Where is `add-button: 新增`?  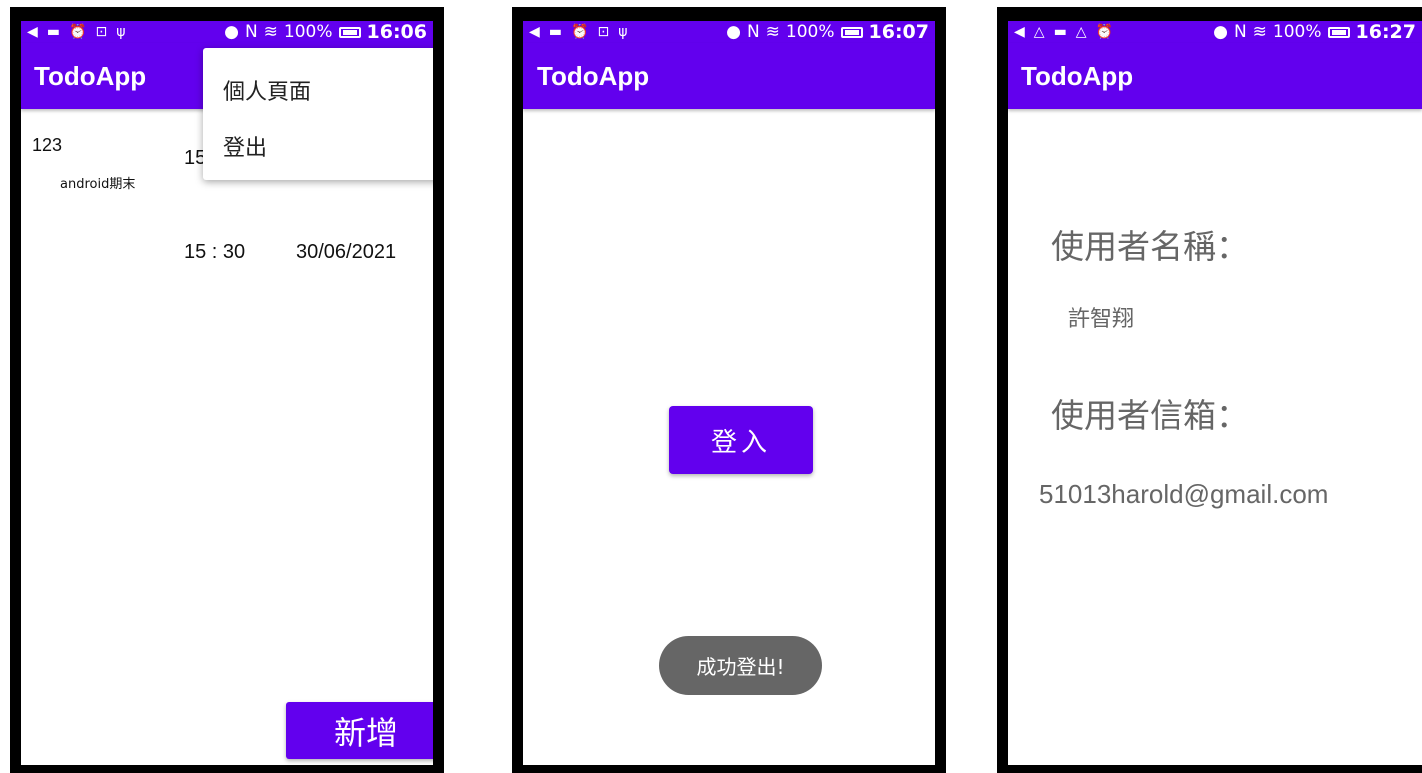
add-button: 新增 is located at coordinates (359, 730).